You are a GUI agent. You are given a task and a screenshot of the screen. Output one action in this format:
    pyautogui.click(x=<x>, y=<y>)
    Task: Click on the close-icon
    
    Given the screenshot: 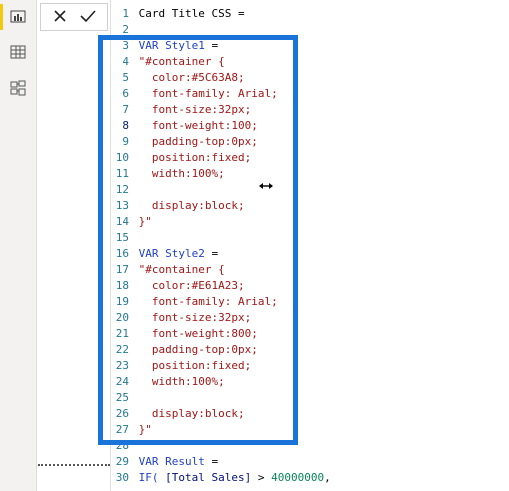 What is the action you would take?
    pyautogui.click(x=60, y=17)
    